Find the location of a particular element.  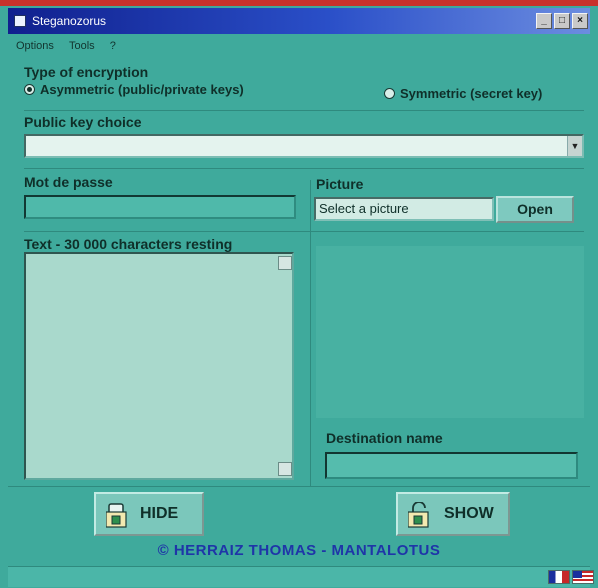

hide-button: HIDE is located at coordinates (149, 514).